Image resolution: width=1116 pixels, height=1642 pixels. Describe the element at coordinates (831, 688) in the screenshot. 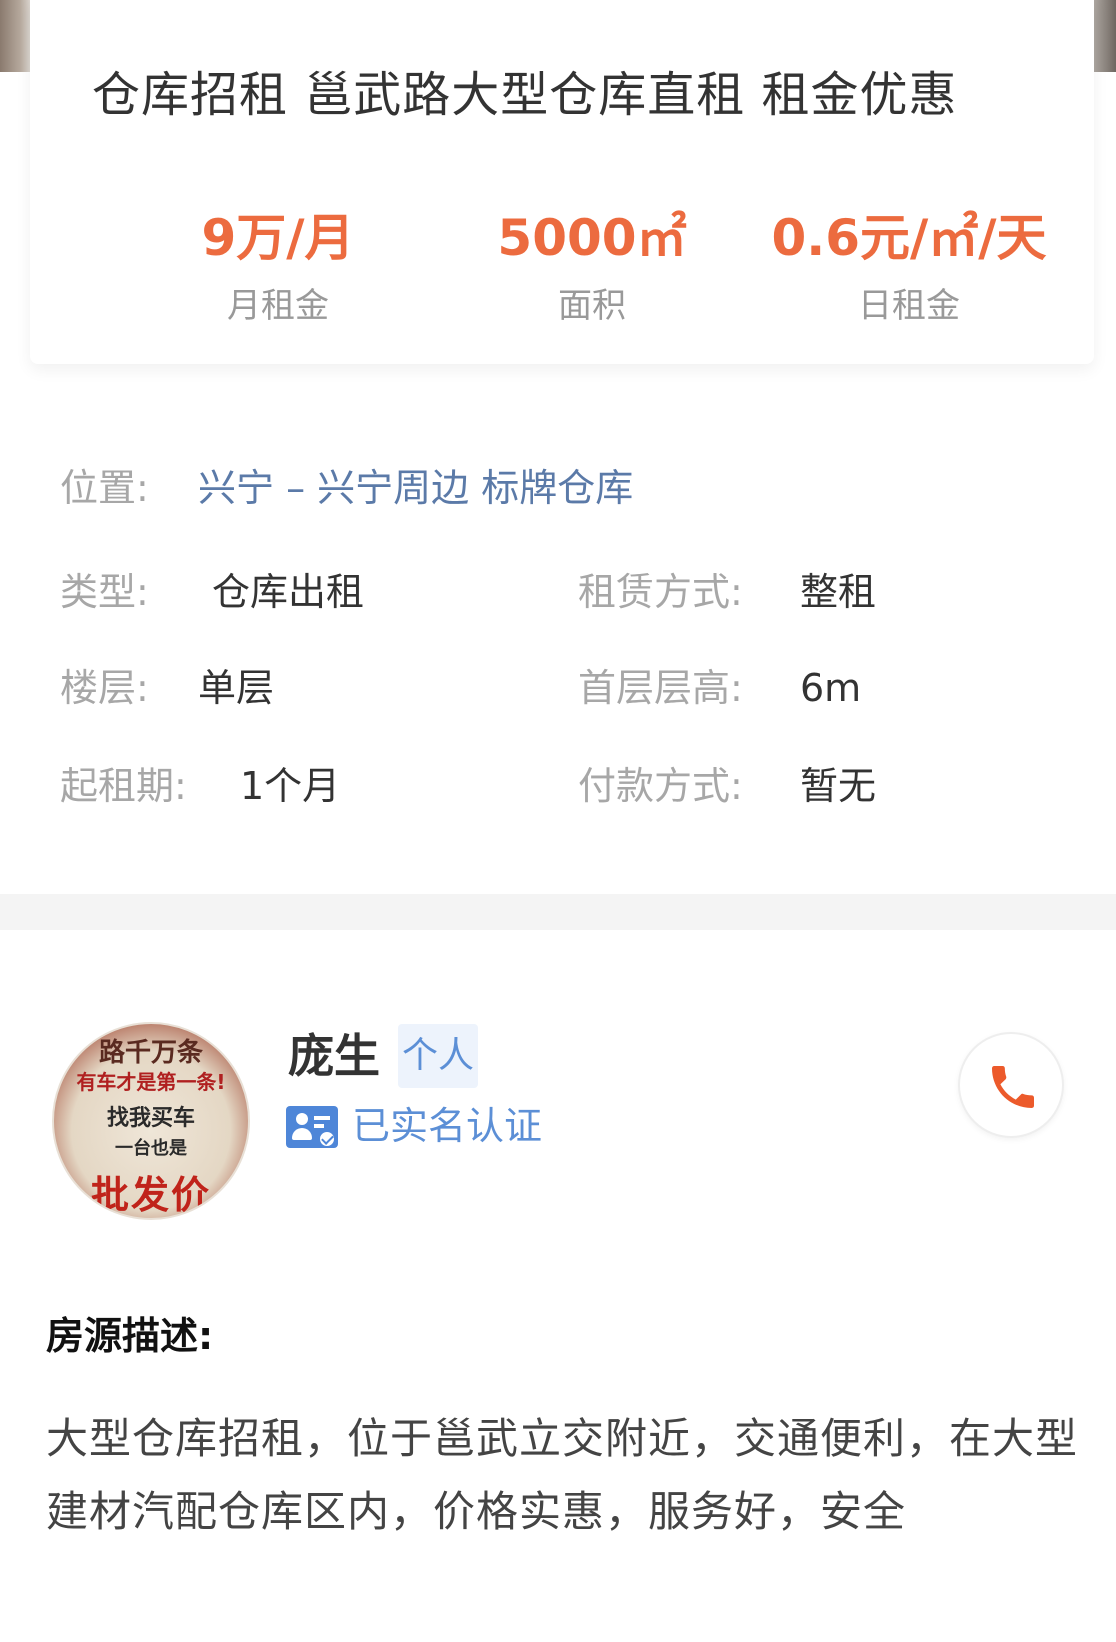

I see `detail-ground-height-value: 6m` at that location.